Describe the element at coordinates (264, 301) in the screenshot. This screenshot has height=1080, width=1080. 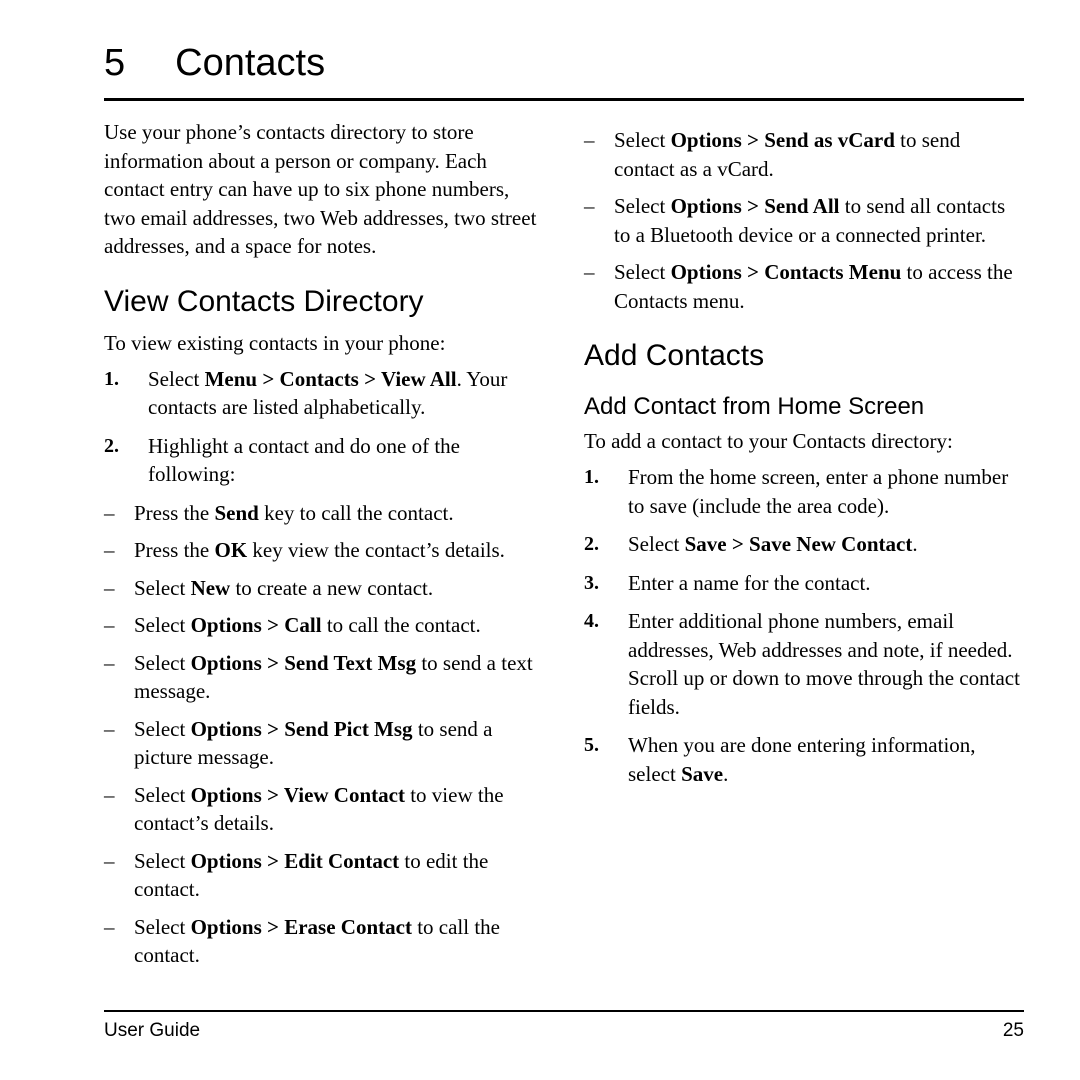
I see `section-title-view-contacts: View Contacts Directory` at that location.